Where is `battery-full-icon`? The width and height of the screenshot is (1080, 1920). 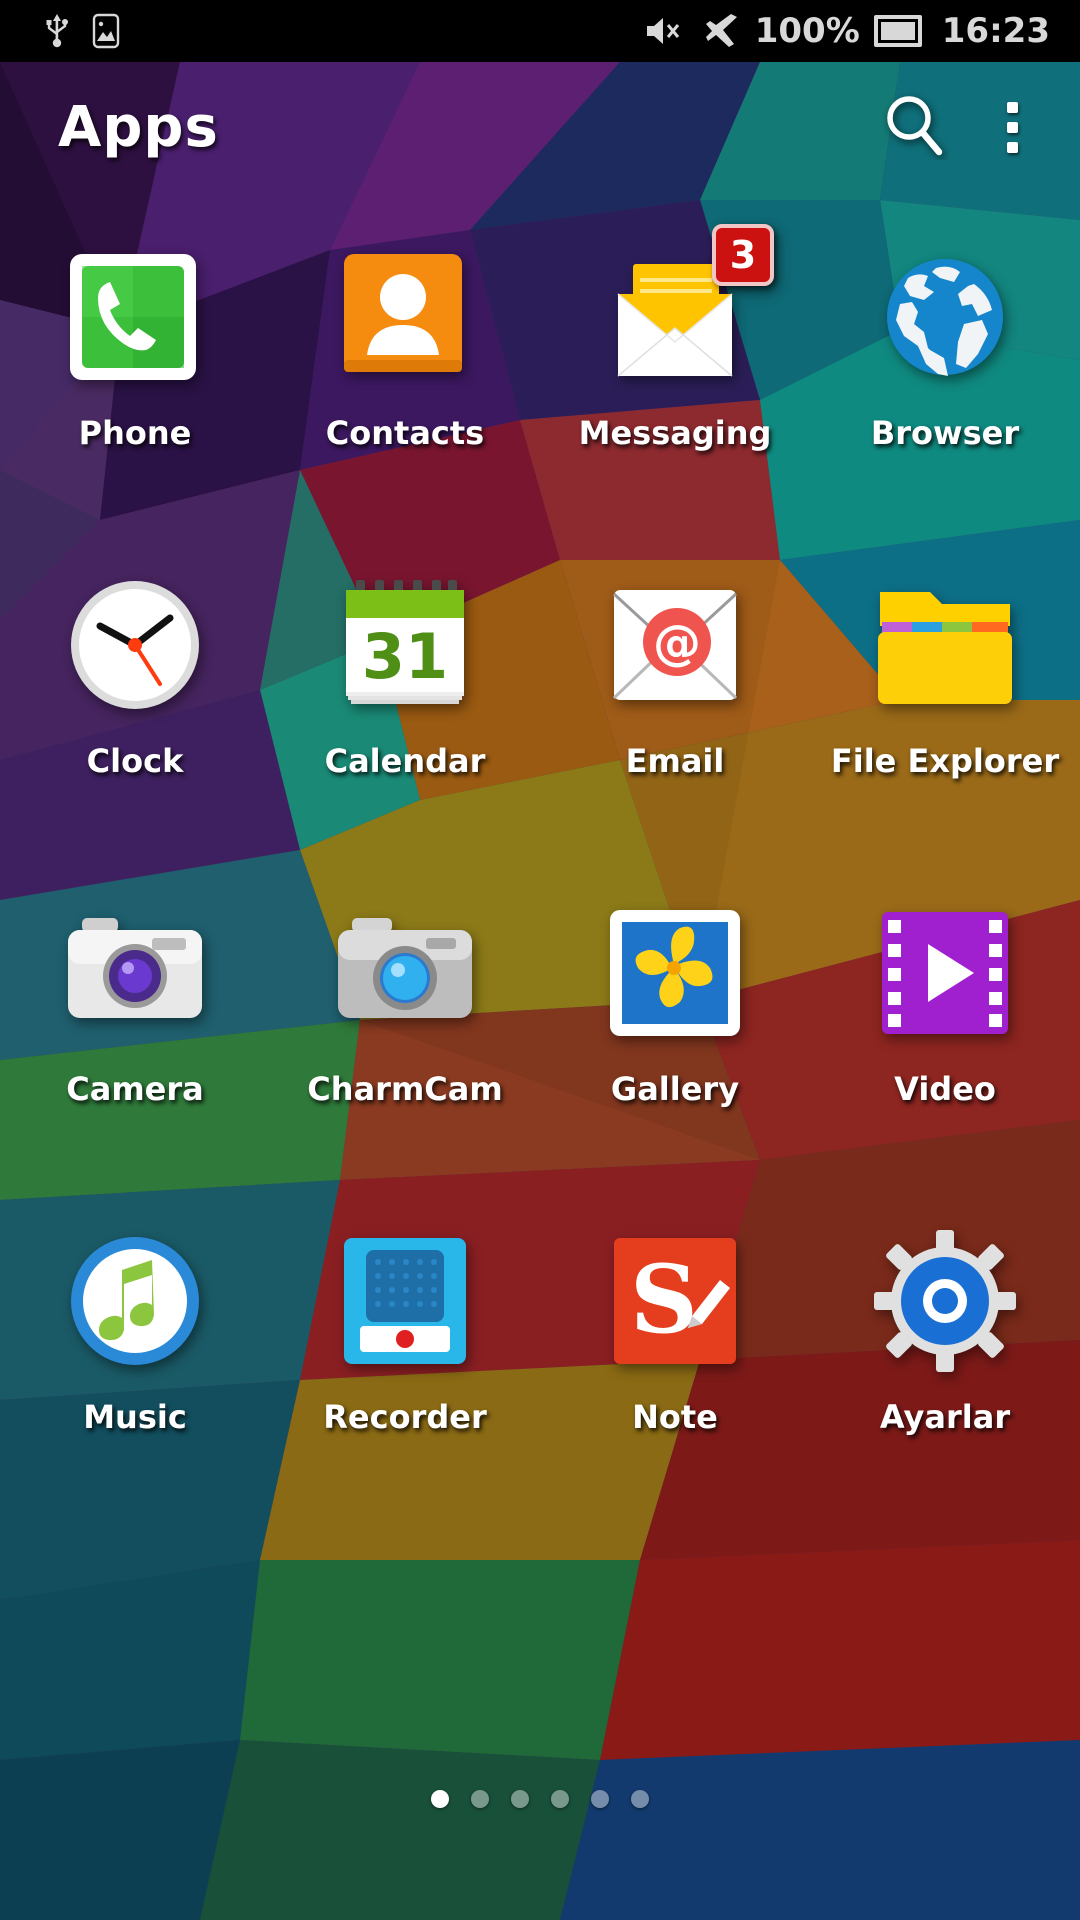
battery-full-icon is located at coordinates (897, 31).